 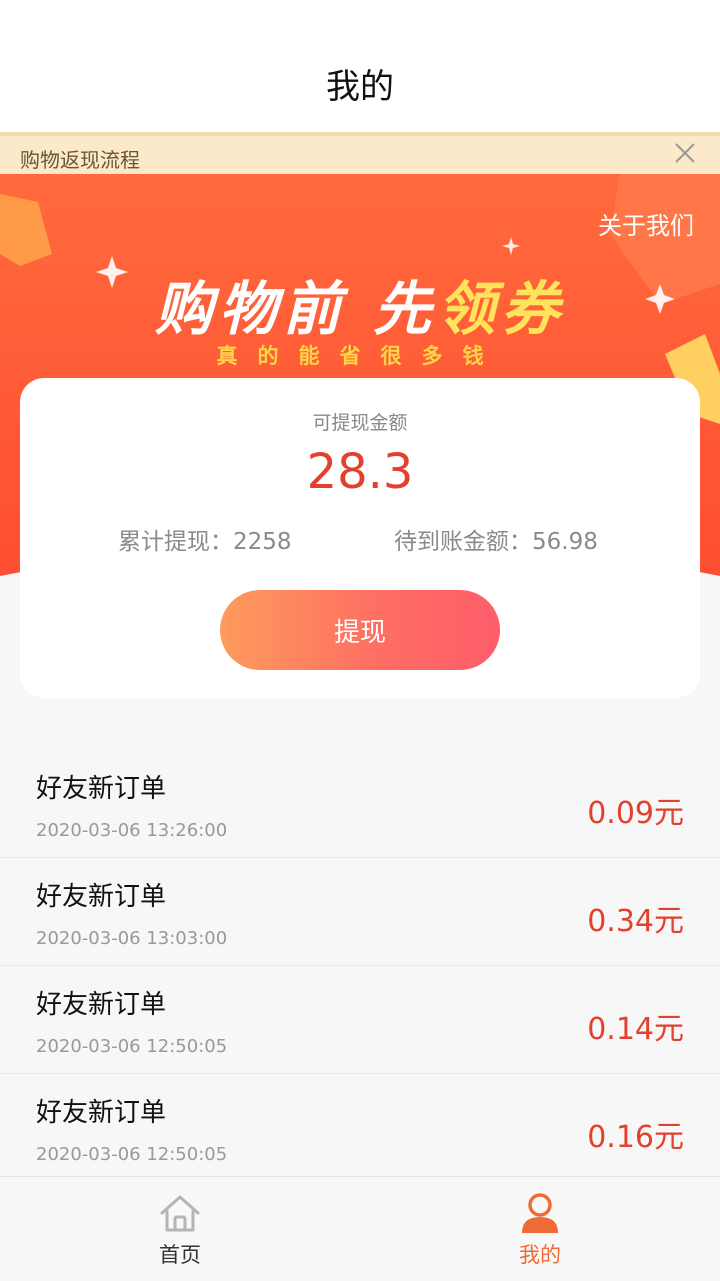 What do you see at coordinates (360, 804) in the screenshot?
I see `list-item: 好友新订单 2020-03-06 13:26:00 0.09元` at bounding box center [360, 804].